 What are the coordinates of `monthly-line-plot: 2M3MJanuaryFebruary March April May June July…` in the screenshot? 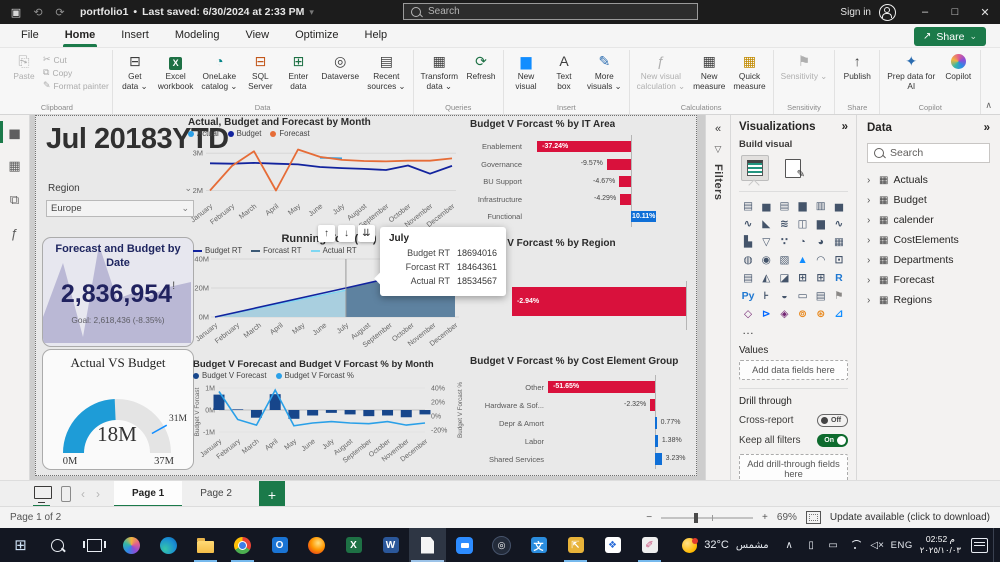 It's located at (325, 185).